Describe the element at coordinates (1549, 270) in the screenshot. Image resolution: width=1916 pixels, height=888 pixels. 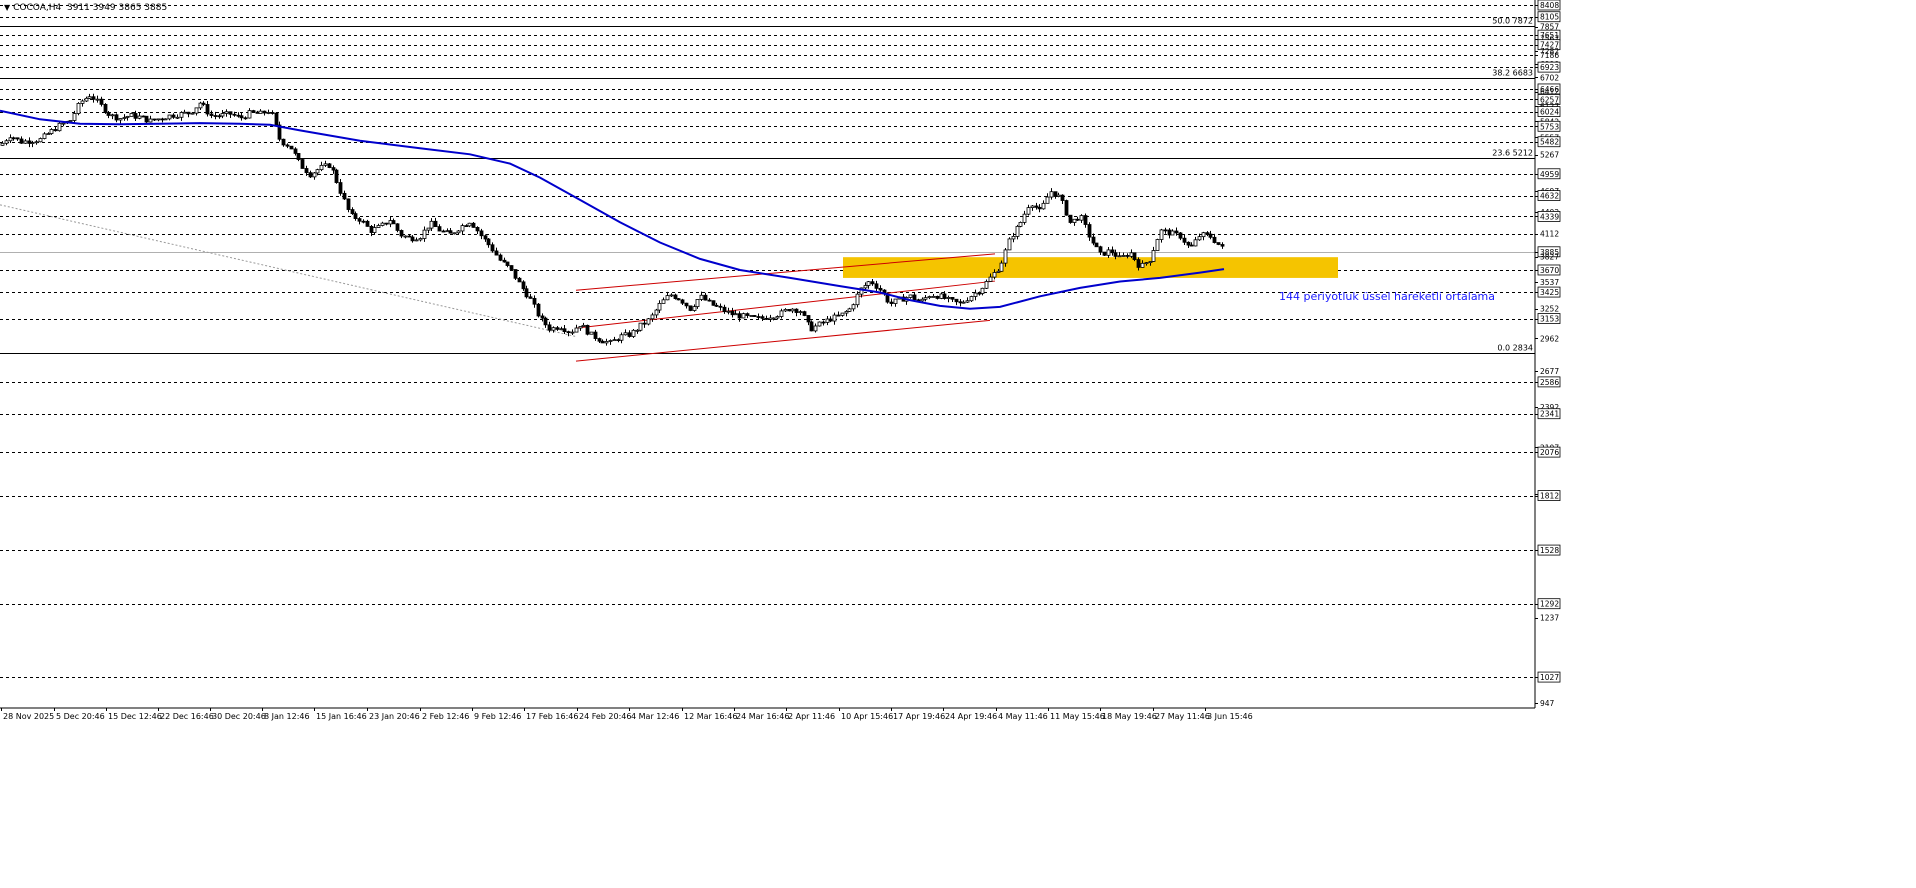
I see `price-label: 3670` at that location.